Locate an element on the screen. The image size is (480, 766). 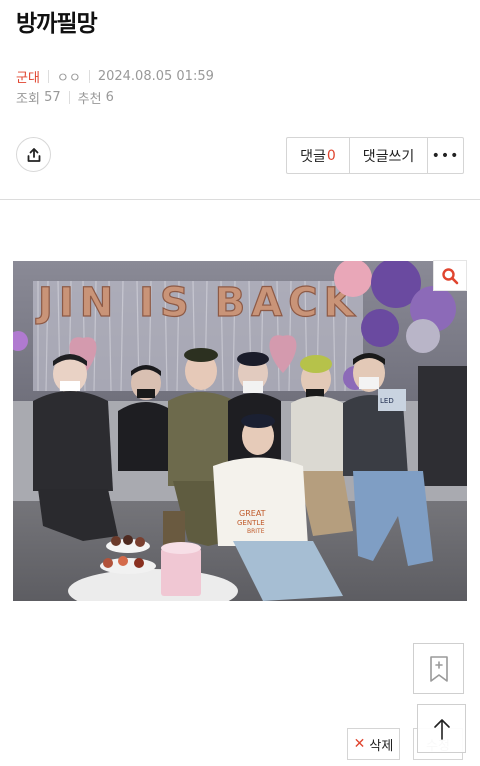
shirt-text-1: GREAT is located at coordinates (252, 513).